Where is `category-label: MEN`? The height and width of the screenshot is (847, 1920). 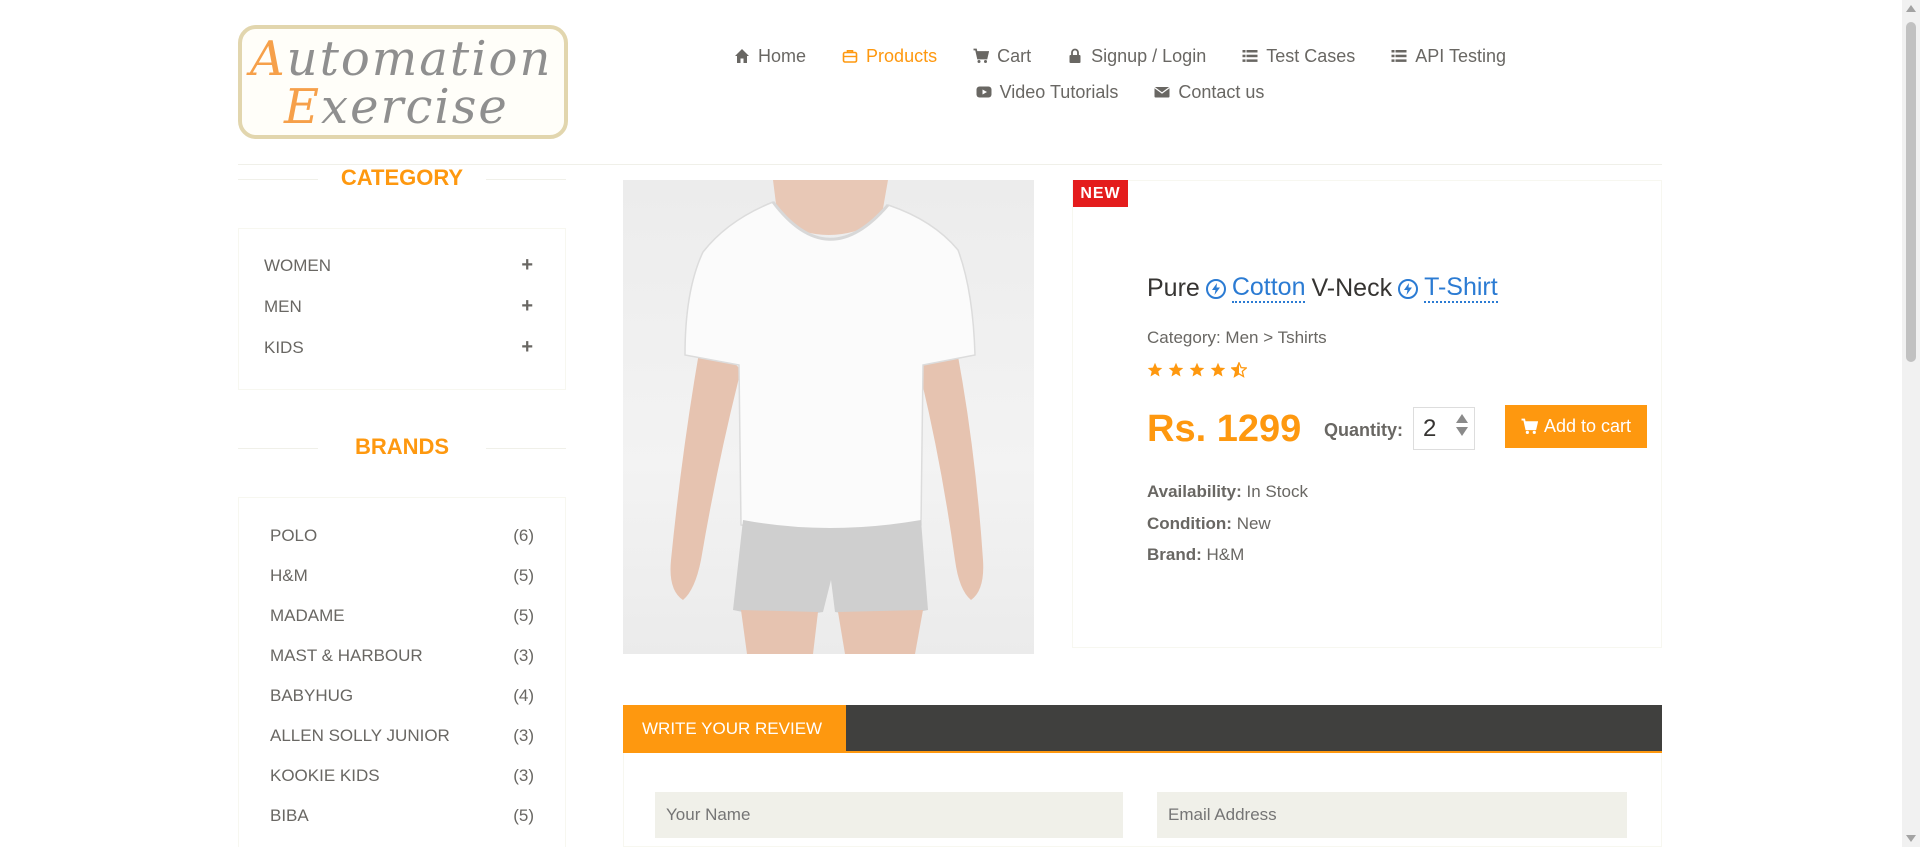 category-label: MEN is located at coordinates (283, 306).